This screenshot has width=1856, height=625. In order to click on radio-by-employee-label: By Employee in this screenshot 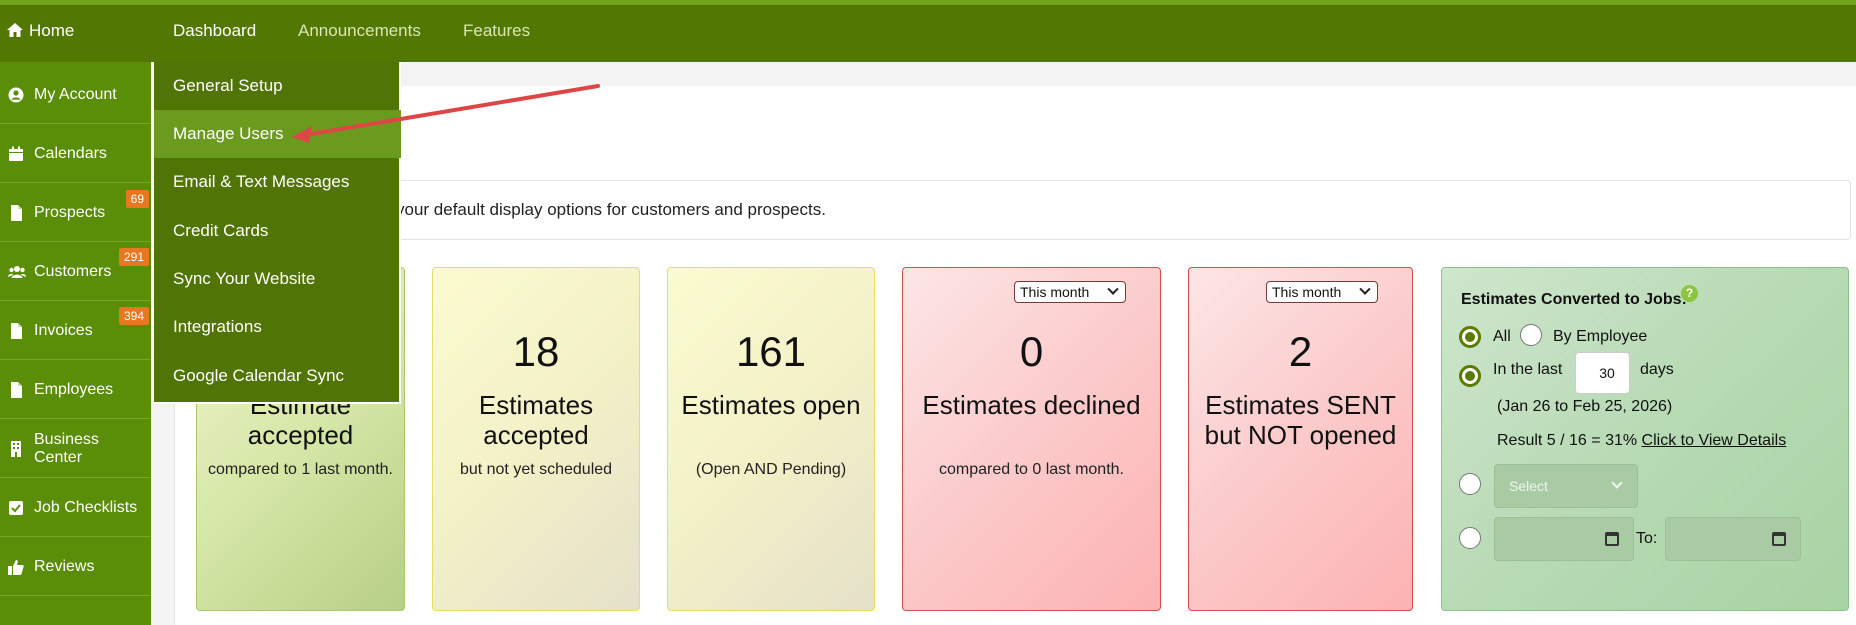, I will do `click(1600, 336)`.